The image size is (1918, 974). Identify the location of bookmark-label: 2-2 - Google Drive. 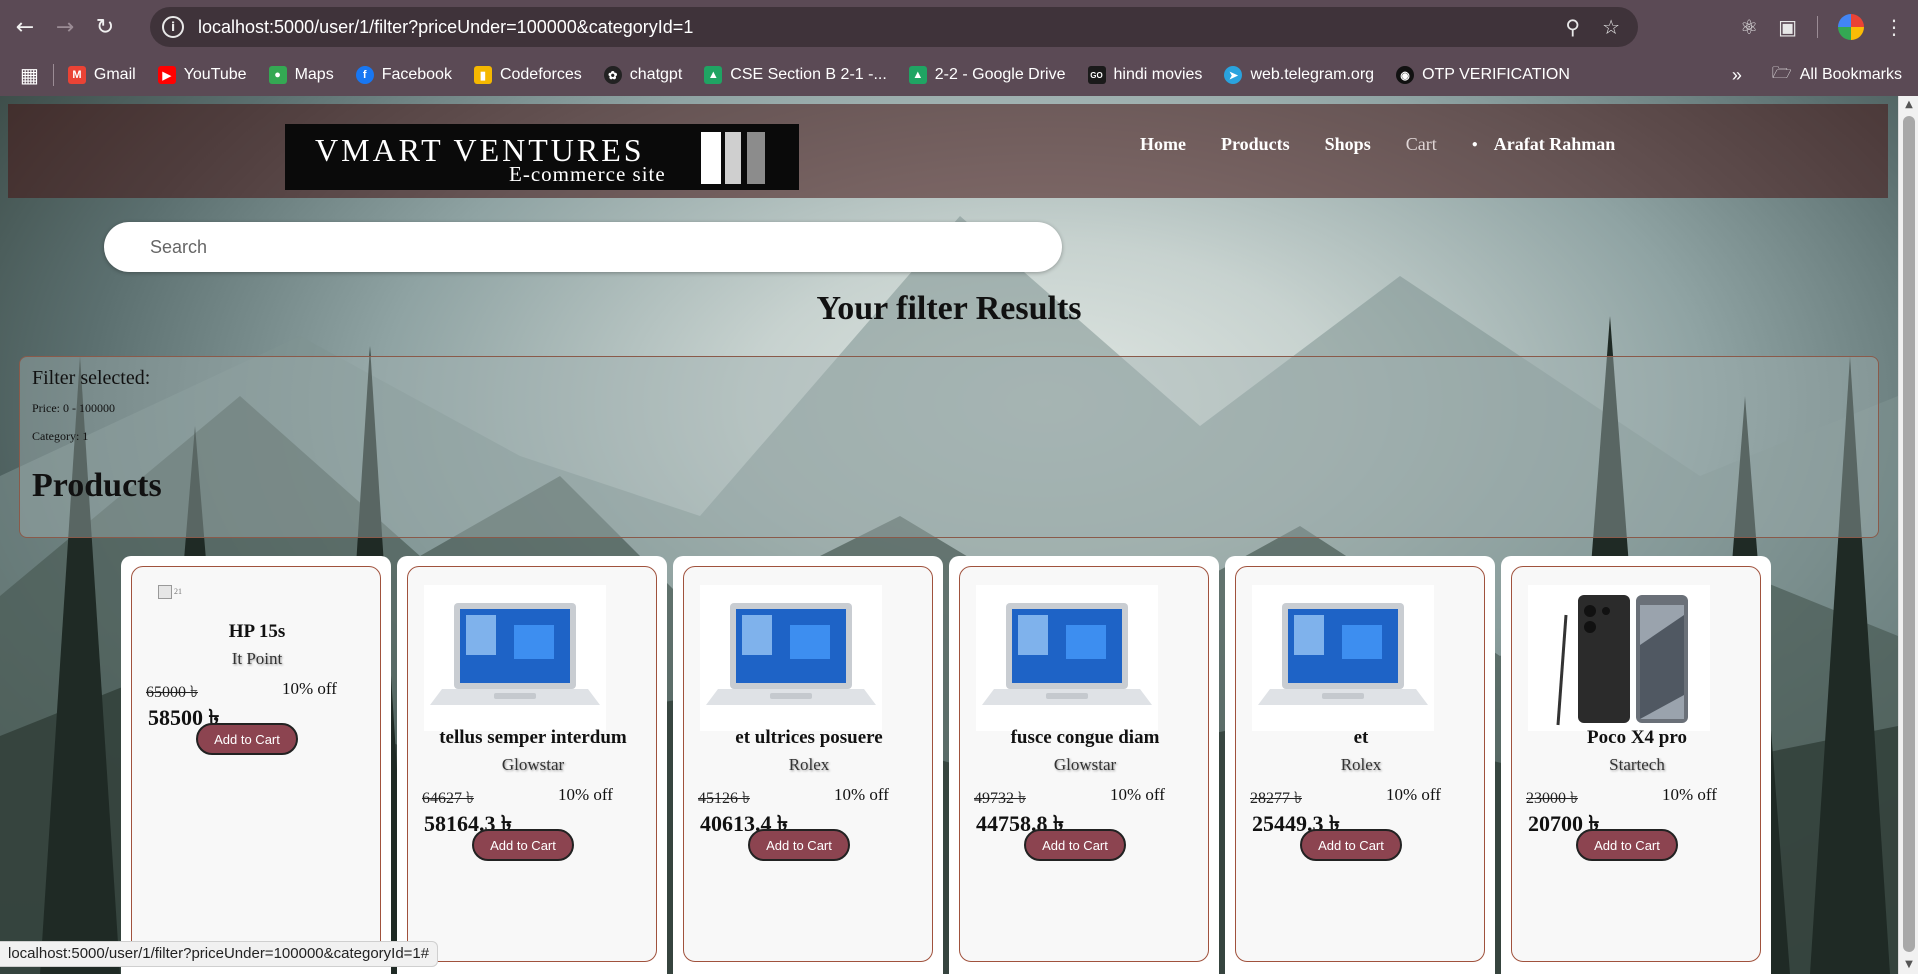
(1000, 74).